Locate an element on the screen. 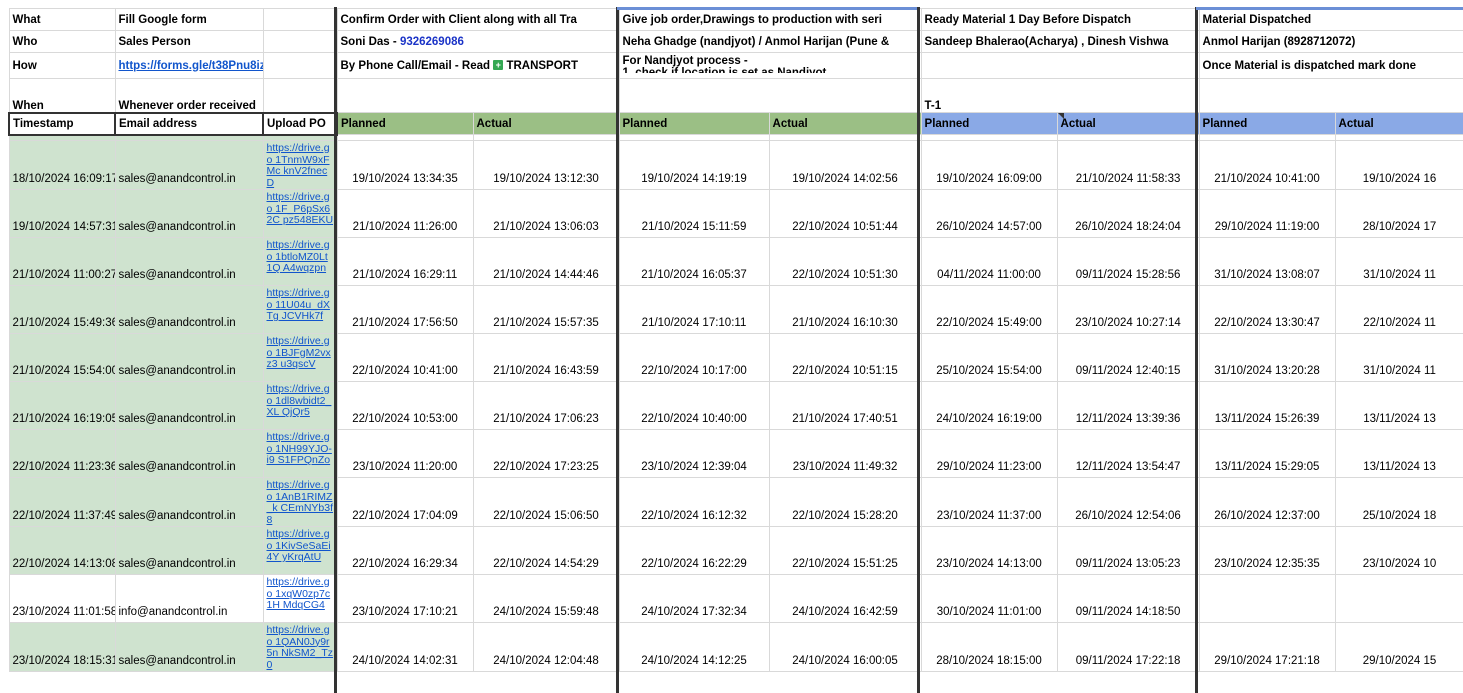 This screenshot has height=693, width=1463. actual-cell is located at coordinates (1398, 598).